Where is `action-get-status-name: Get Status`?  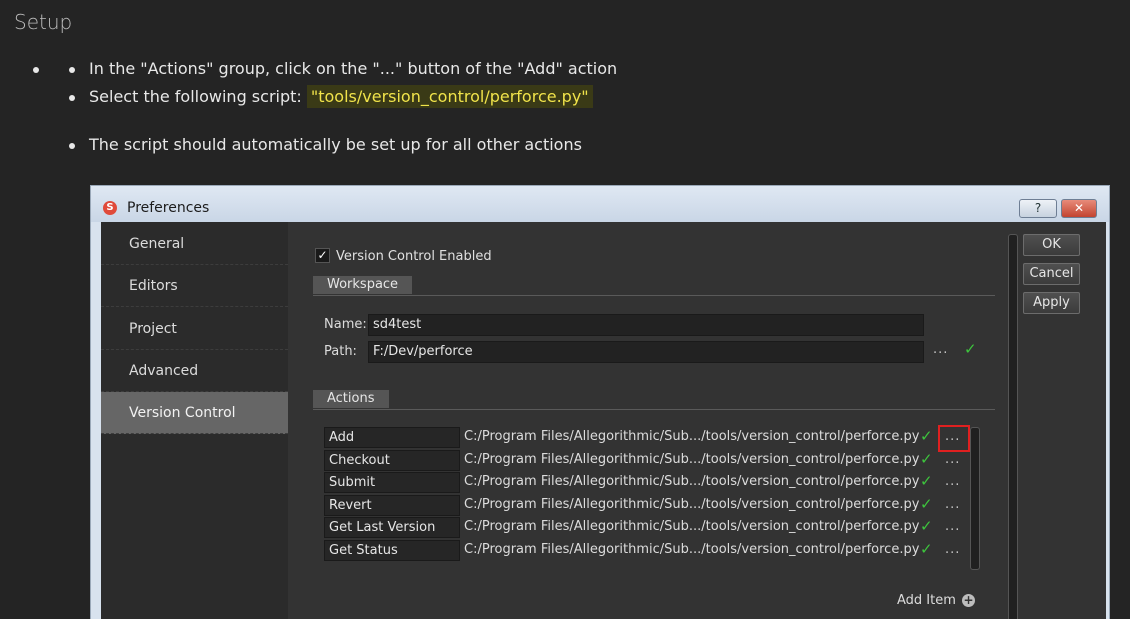
action-get-status-name: Get Status is located at coordinates (392, 550).